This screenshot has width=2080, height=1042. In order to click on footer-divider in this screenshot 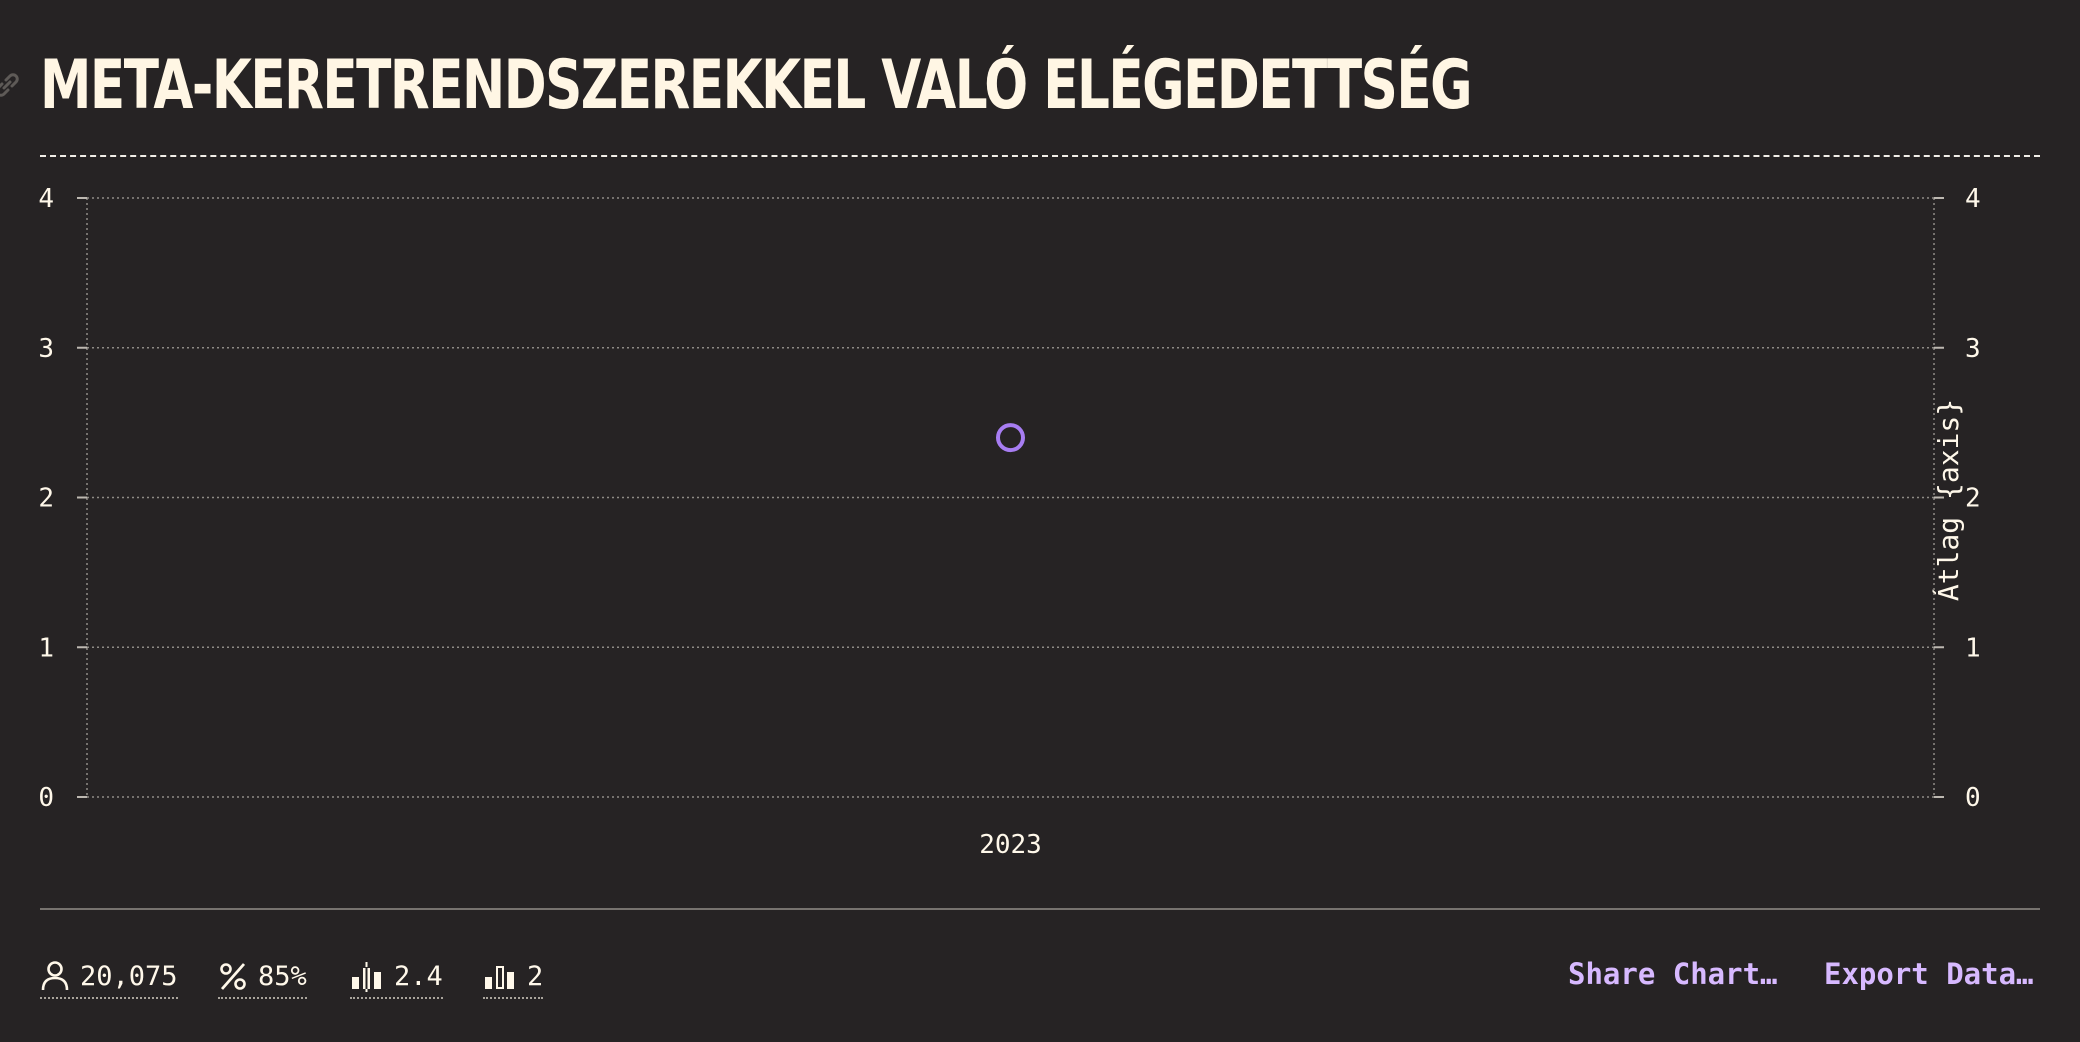, I will do `click(1040, 909)`.